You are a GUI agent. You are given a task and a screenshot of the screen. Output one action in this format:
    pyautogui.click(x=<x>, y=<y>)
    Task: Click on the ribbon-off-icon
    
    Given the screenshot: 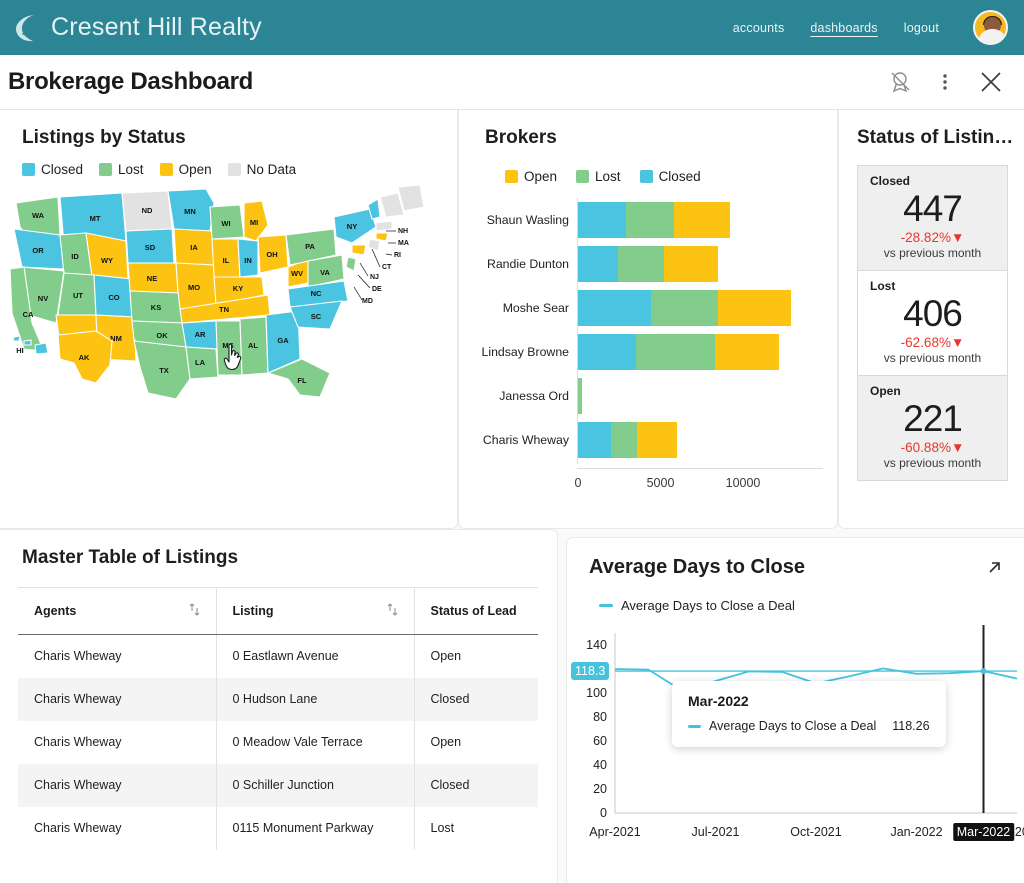 What is the action you would take?
    pyautogui.click(x=900, y=82)
    